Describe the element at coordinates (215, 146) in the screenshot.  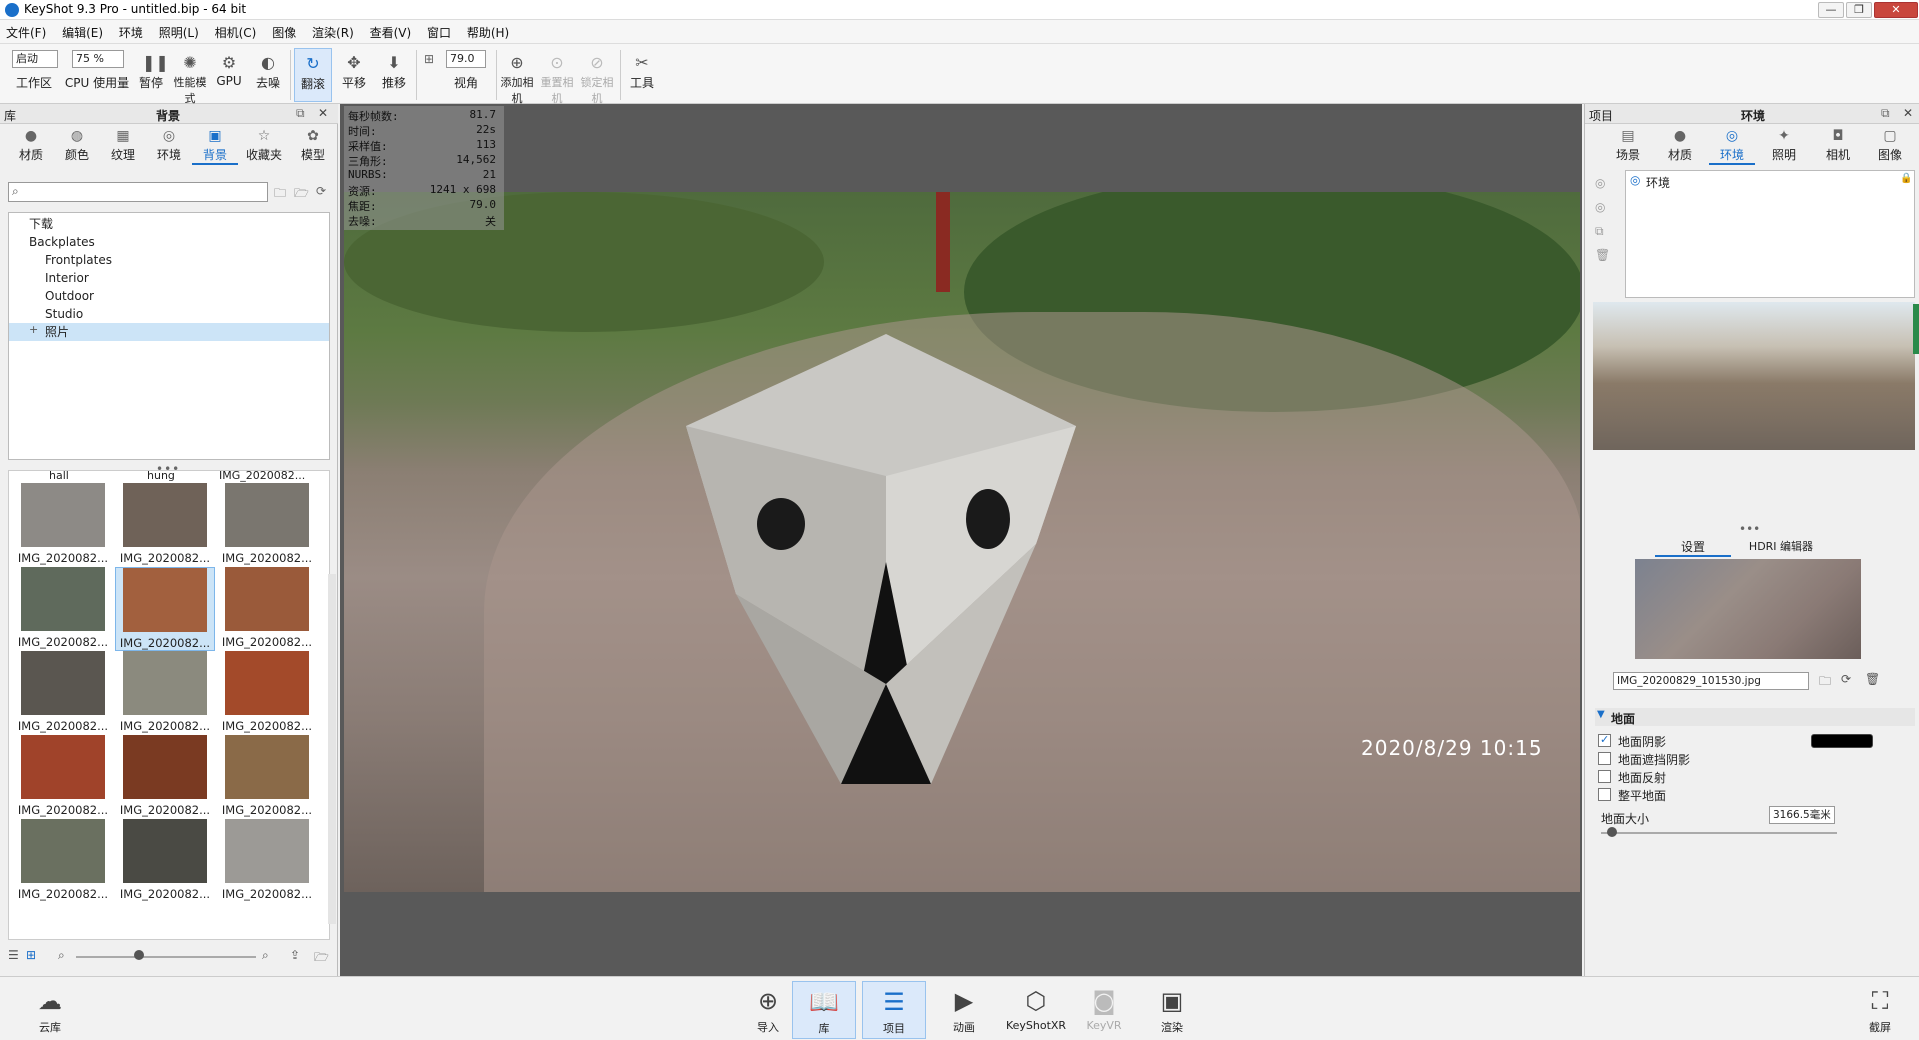
I see `tab-backplates: ▣ 背景` at that location.